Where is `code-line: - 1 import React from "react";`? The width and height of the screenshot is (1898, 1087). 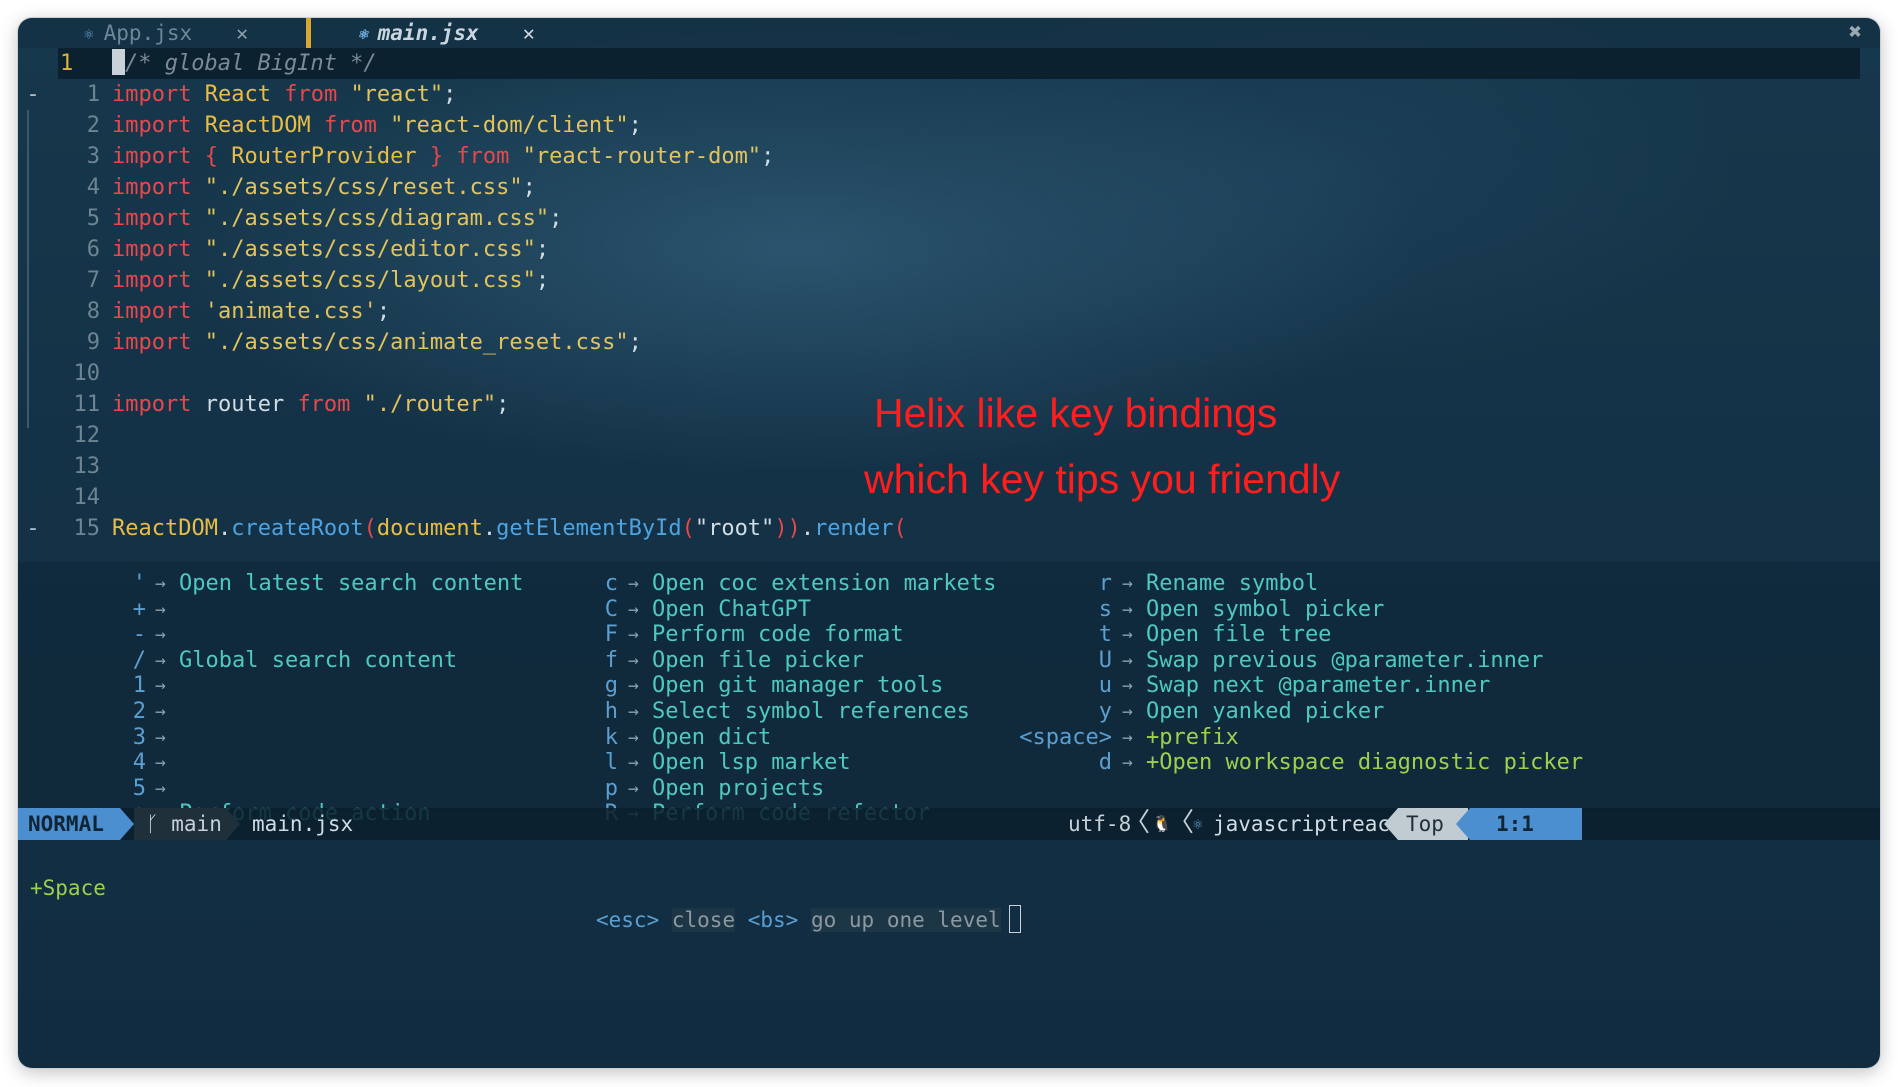
code-line: - 1 import React from "react"; is located at coordinates (949, 94).